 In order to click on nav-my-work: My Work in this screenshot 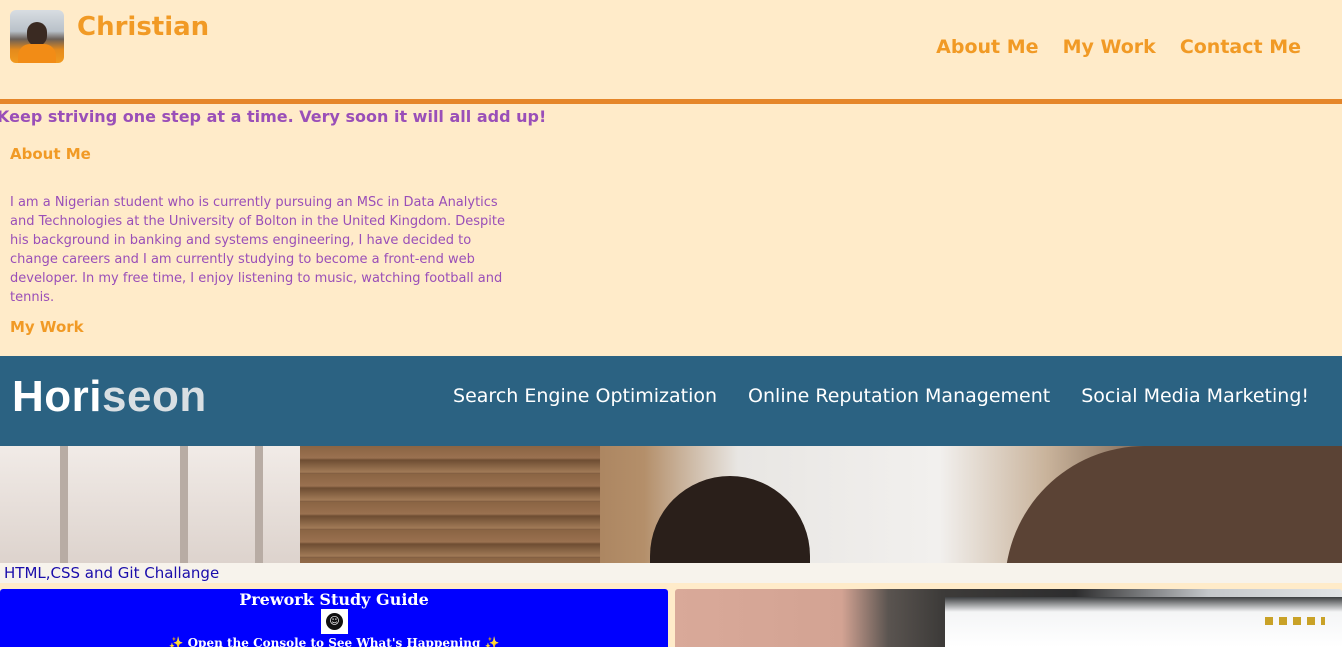, I will do `click(1109, 47)`.